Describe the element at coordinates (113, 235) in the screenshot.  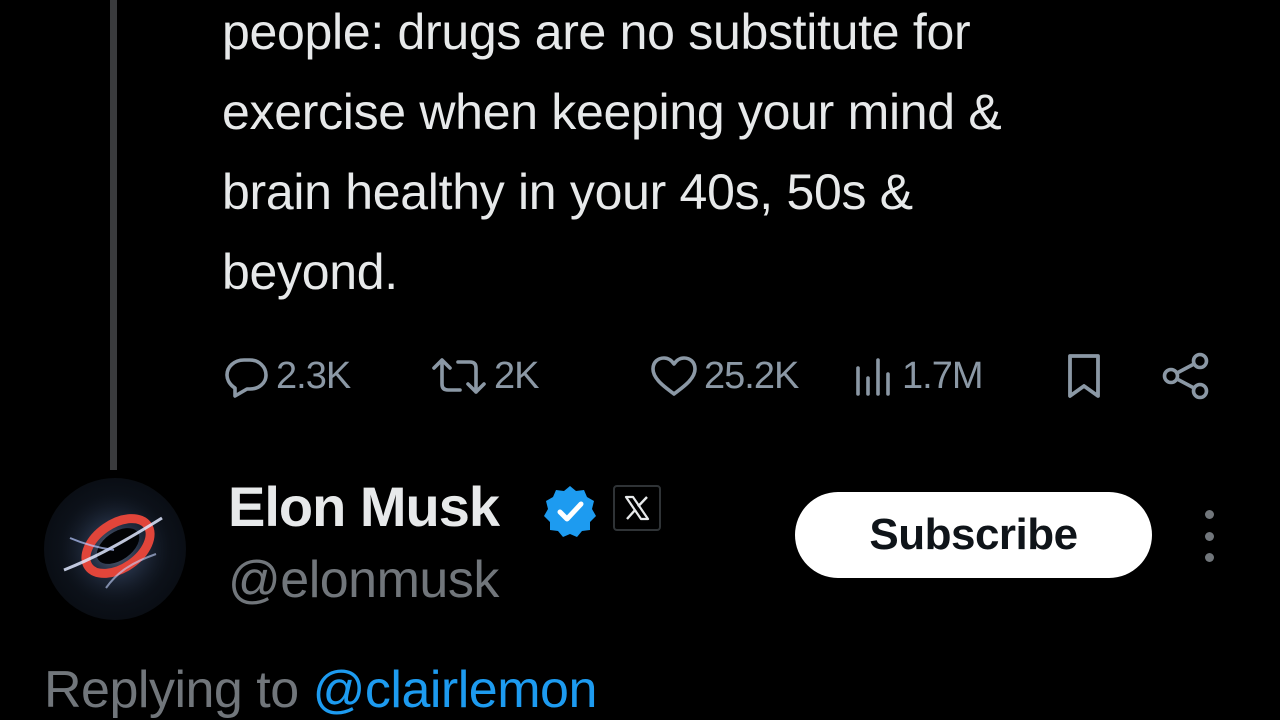
I see `thread-connector-line` at that location.